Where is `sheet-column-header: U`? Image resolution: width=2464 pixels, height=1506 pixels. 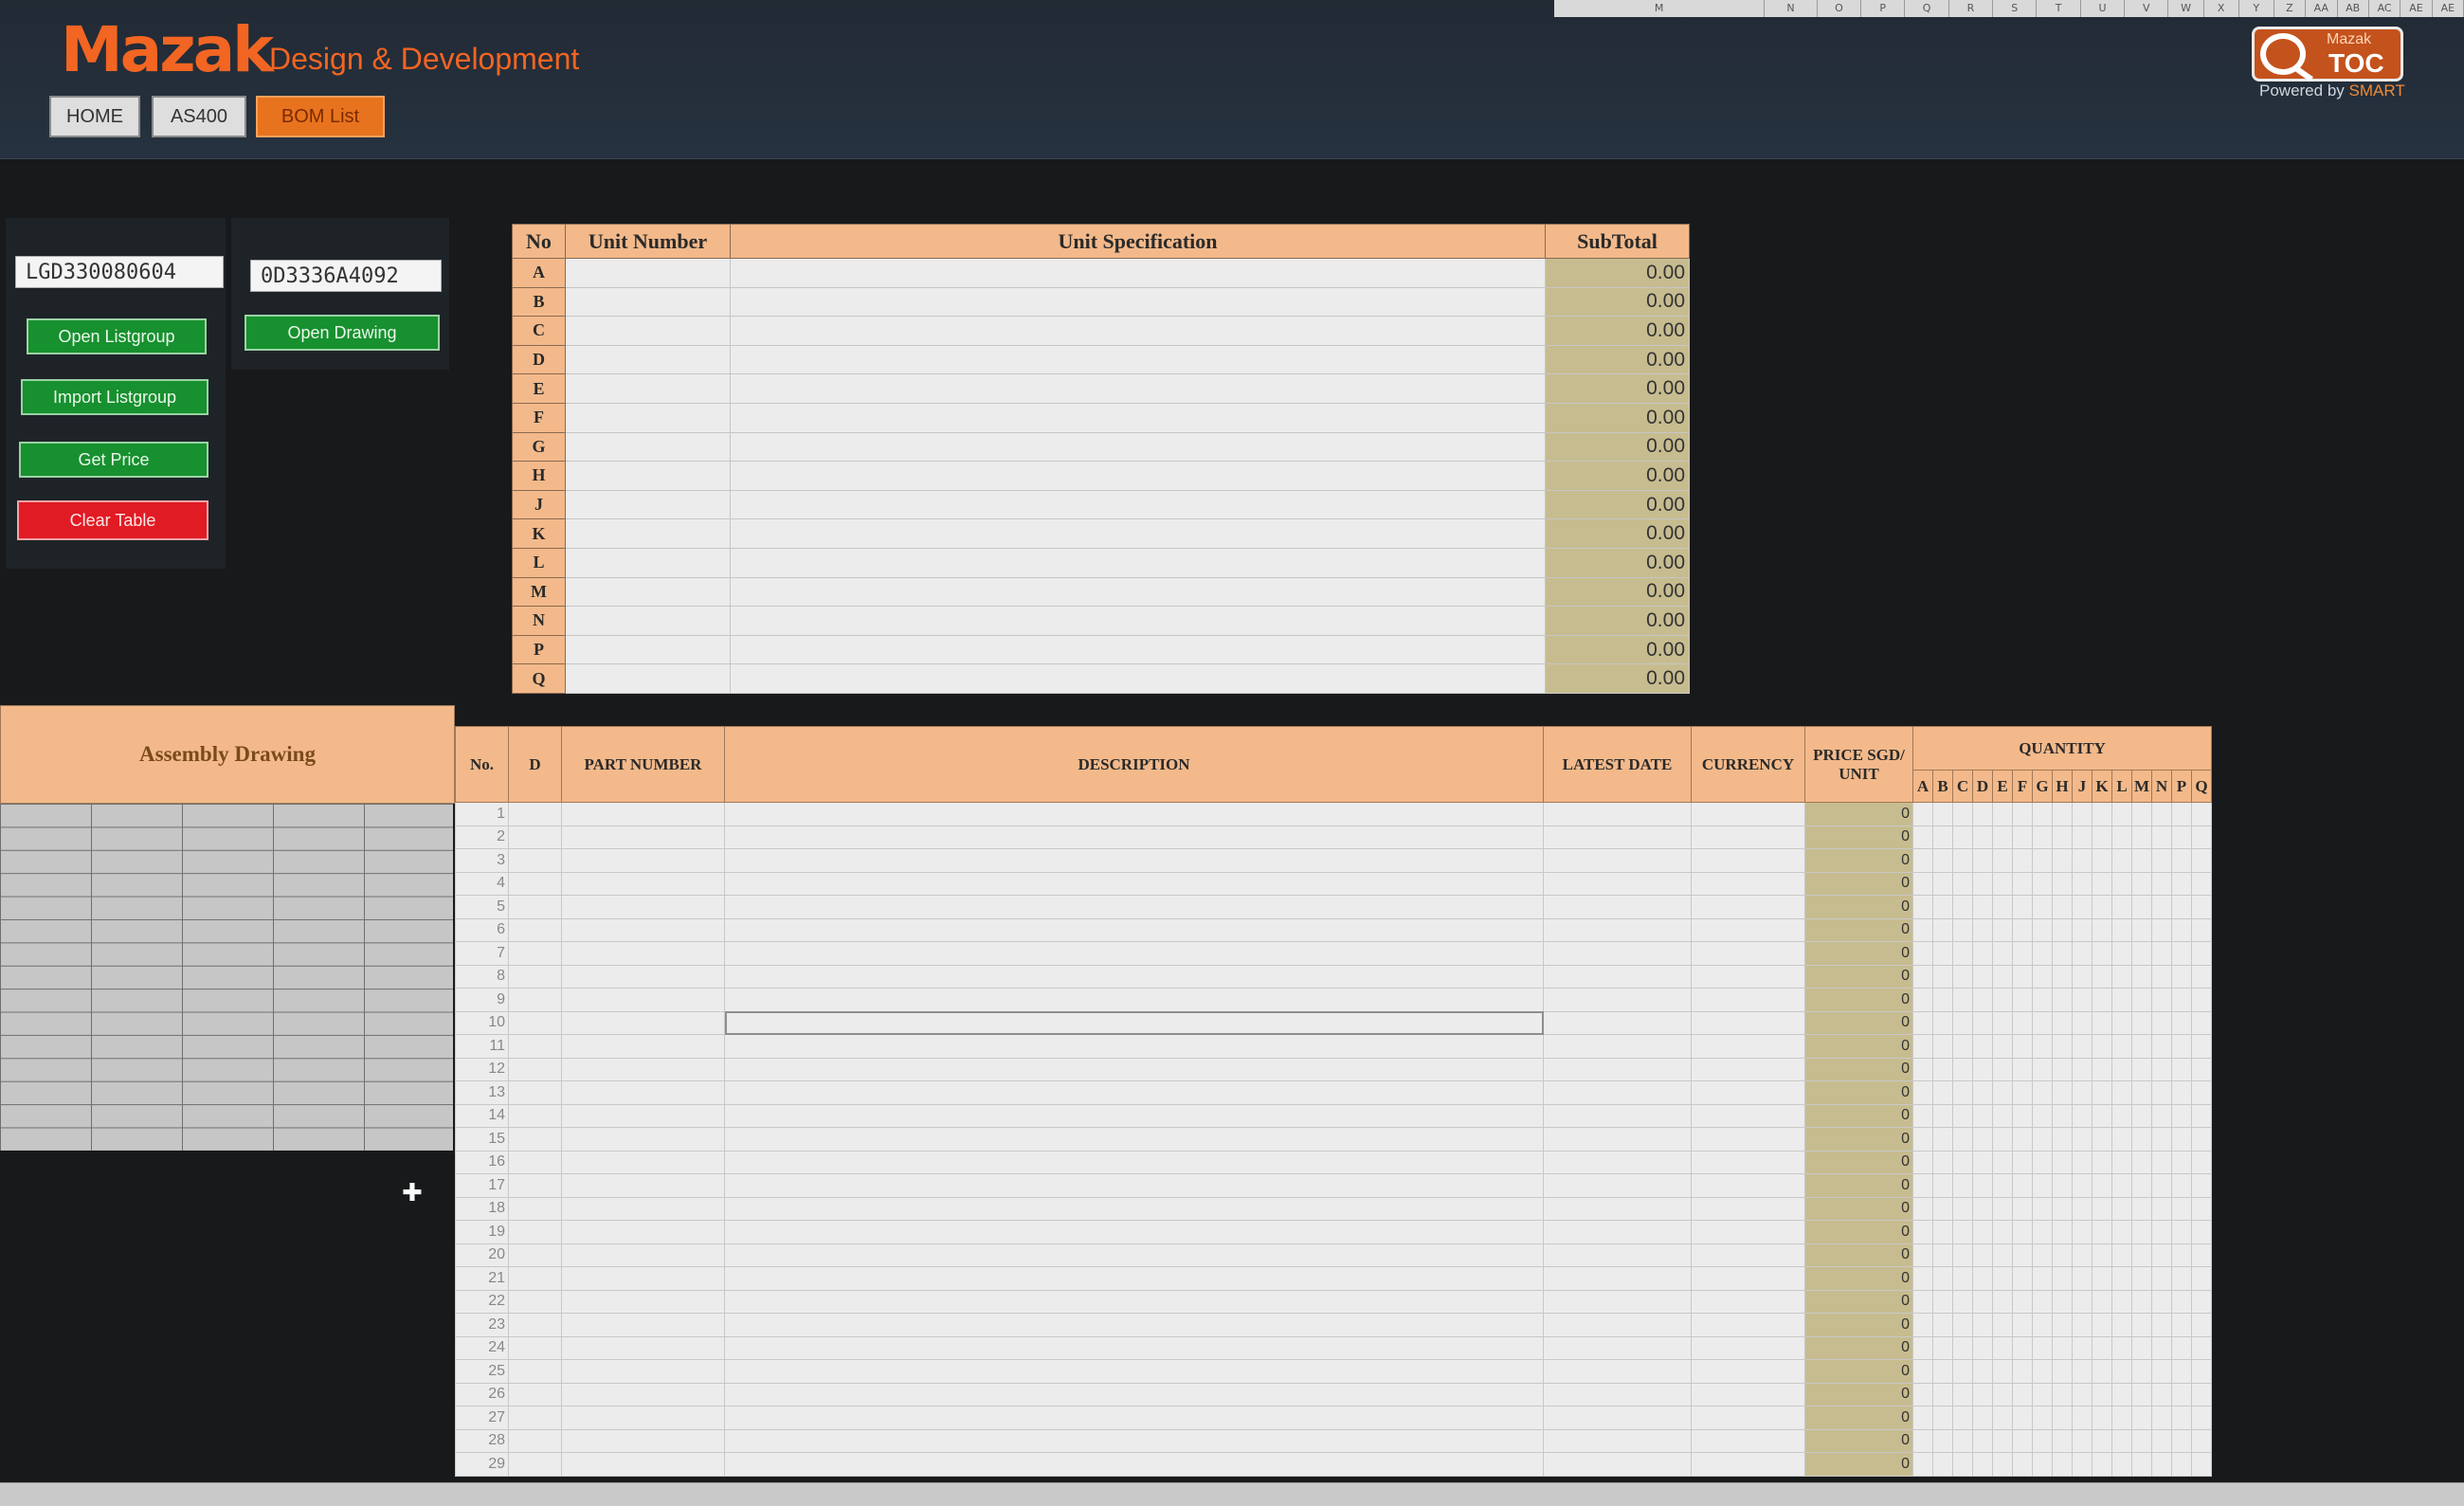 sheet-column-header: U is located at coordinates (2104, 8).